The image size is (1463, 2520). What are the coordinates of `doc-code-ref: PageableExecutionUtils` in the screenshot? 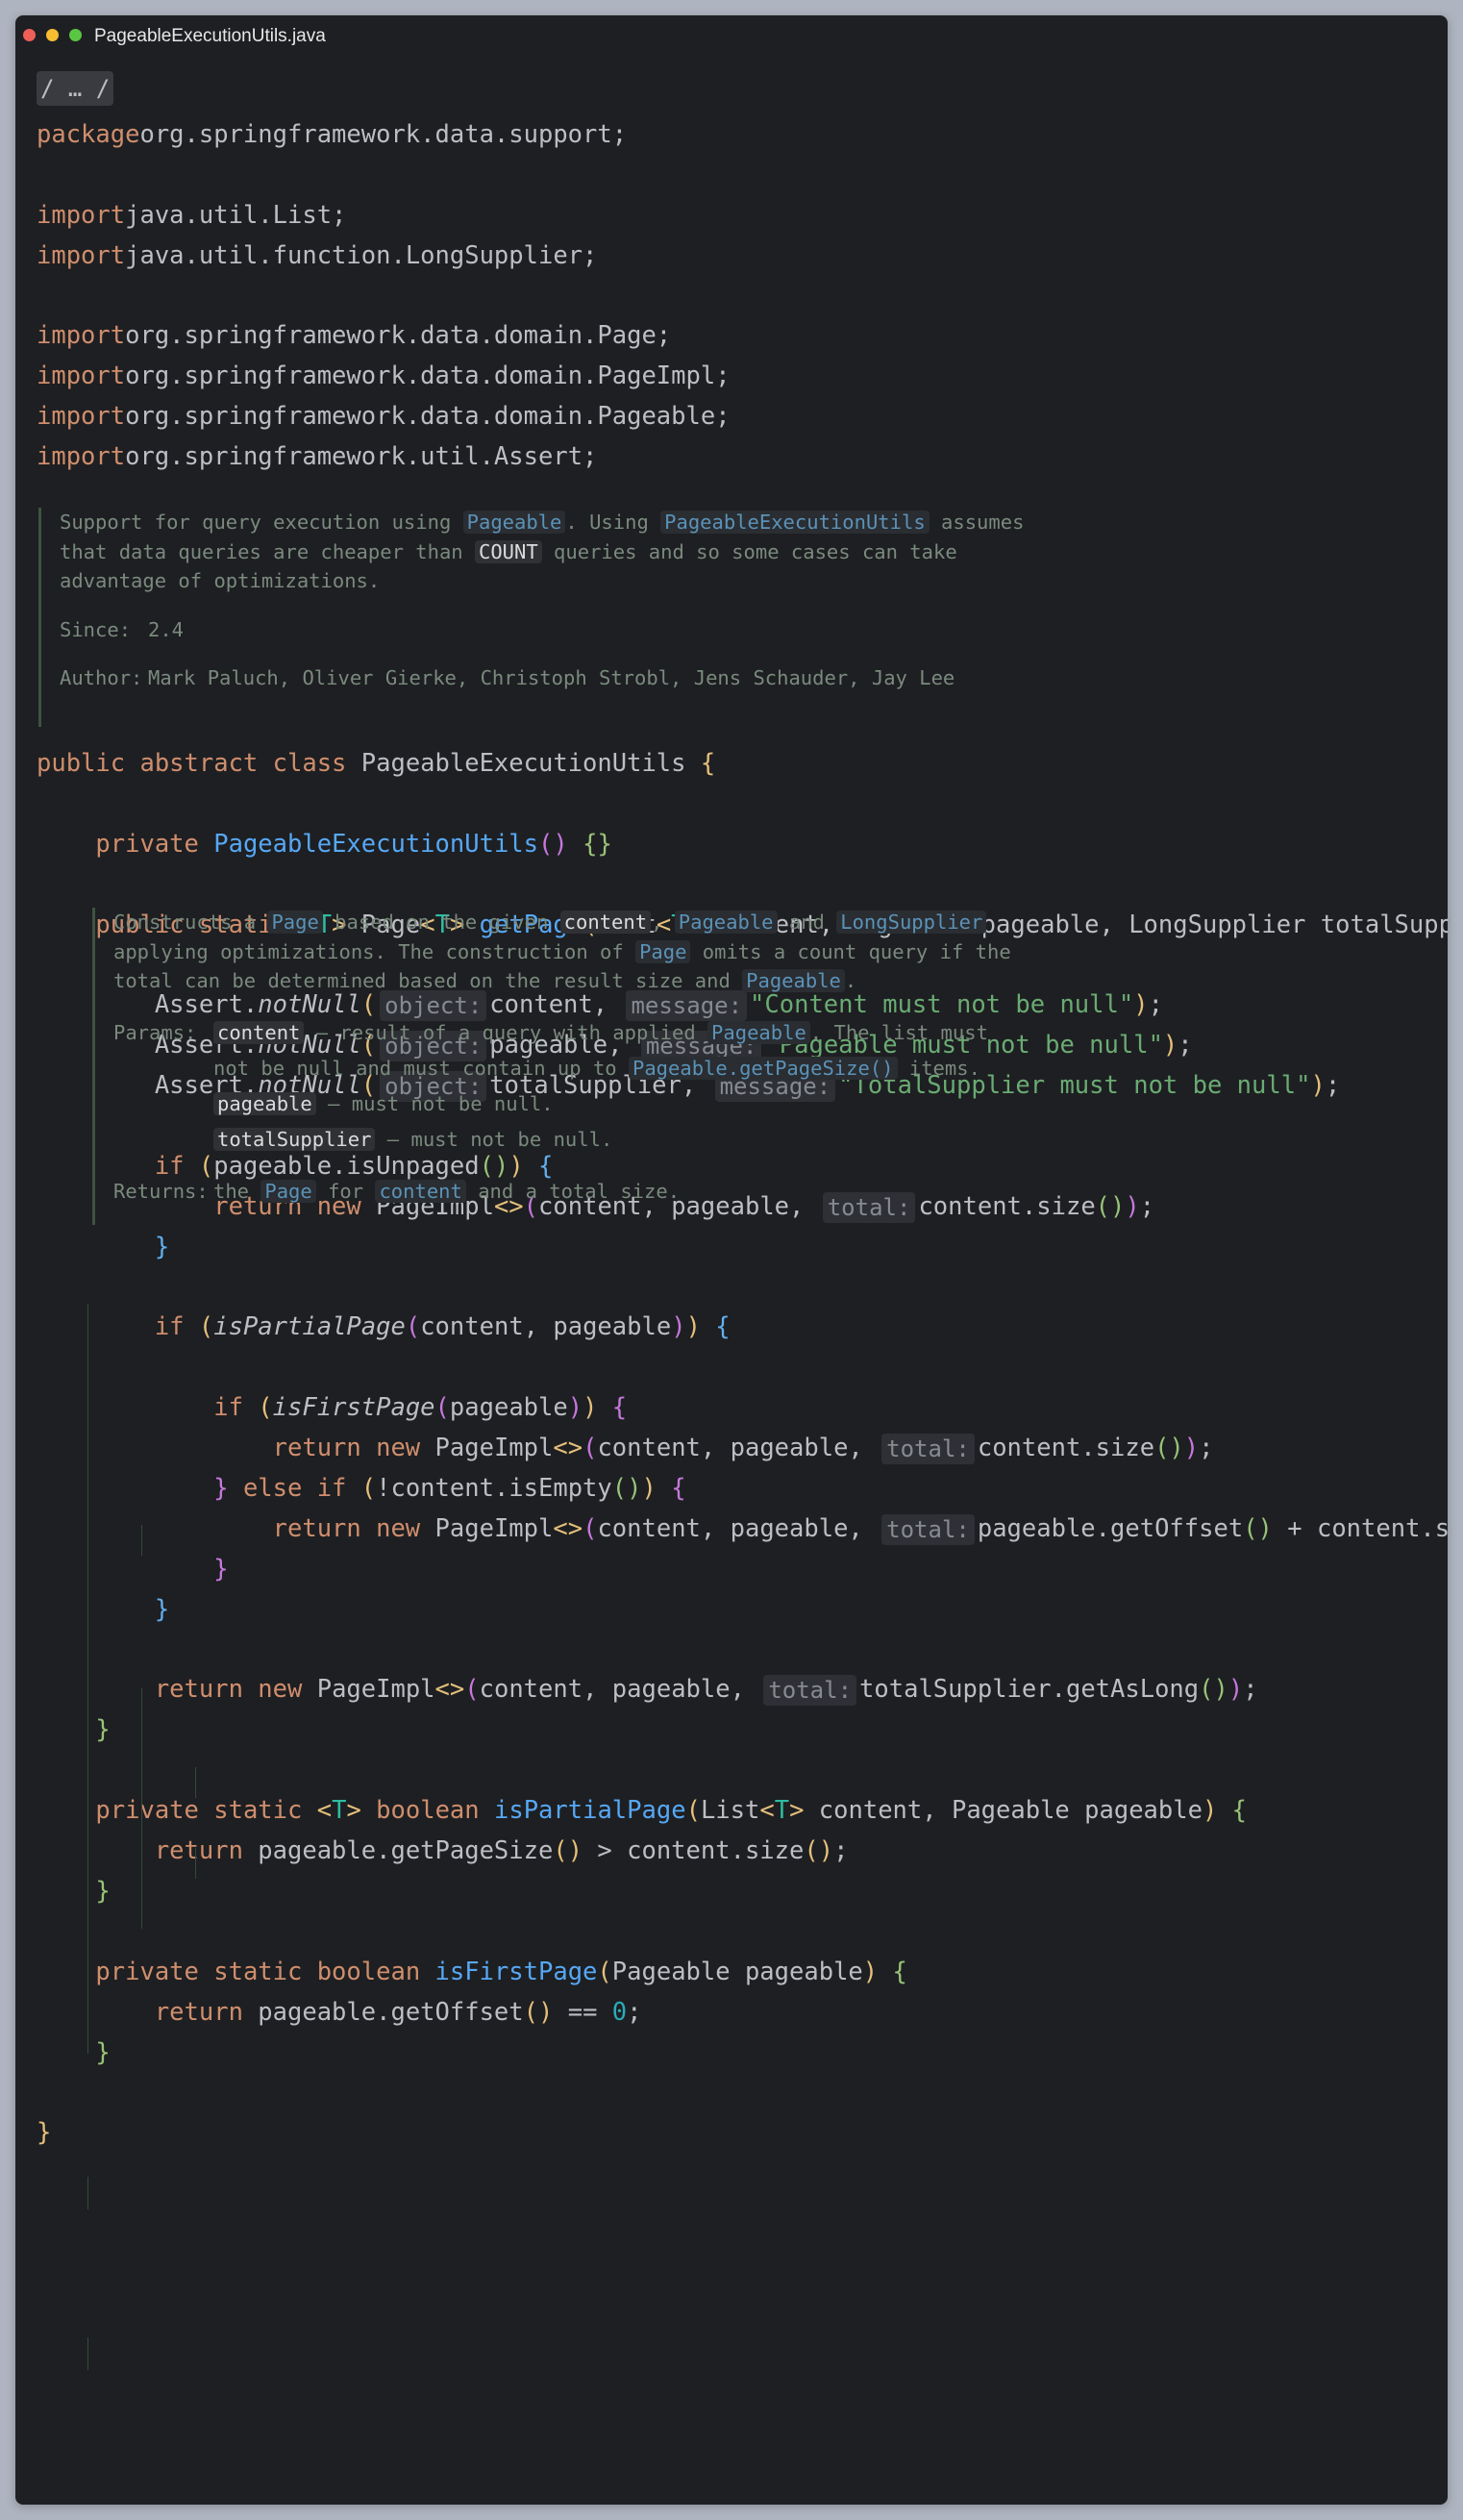 It's located at (795, 523).